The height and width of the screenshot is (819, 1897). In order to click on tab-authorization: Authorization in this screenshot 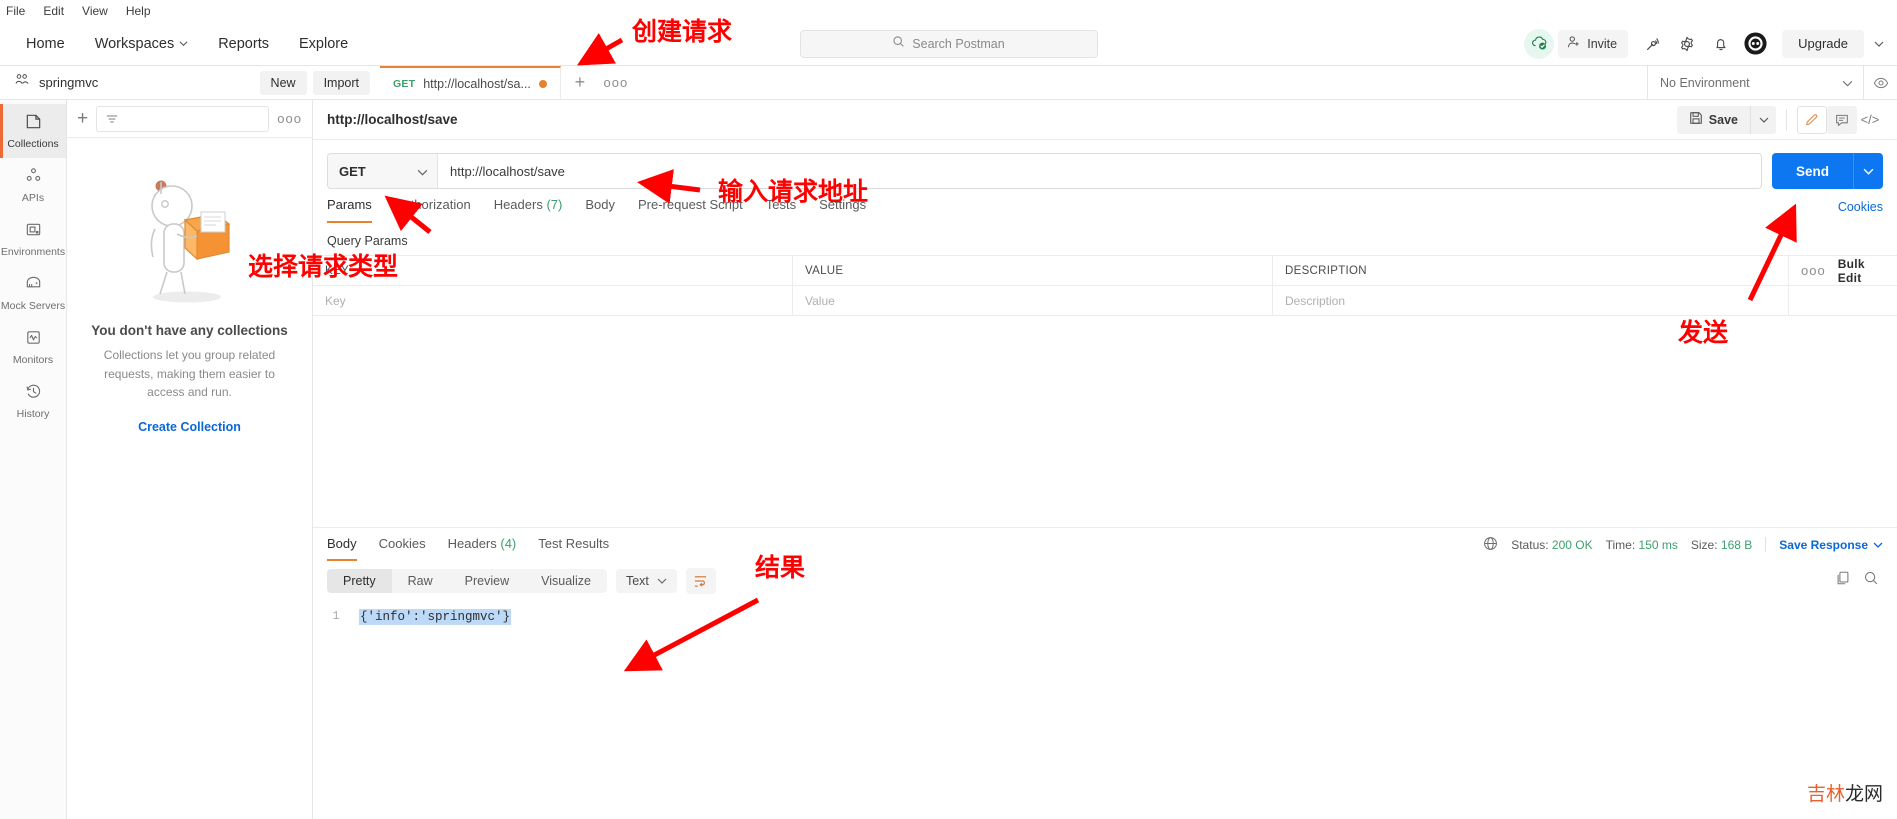, I will do `click(433, 210)`.